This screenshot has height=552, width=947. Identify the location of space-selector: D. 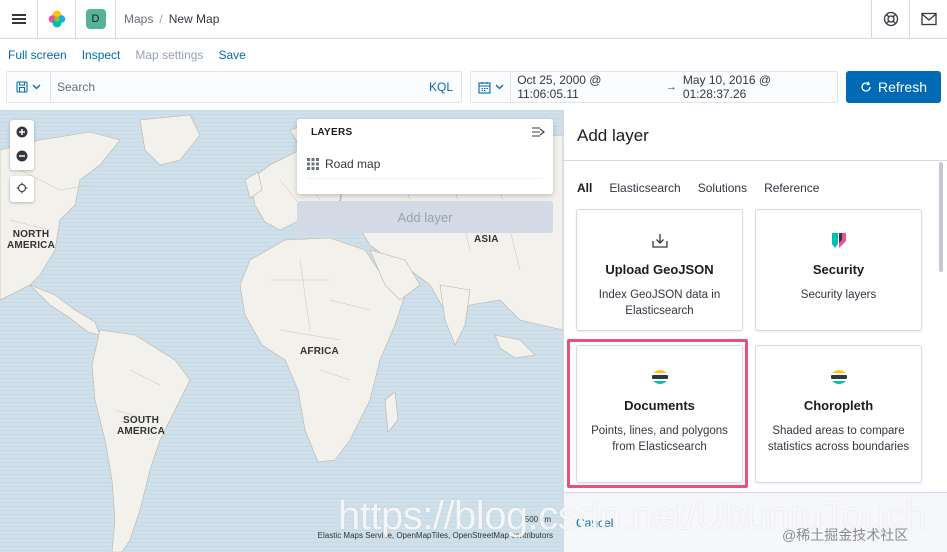
(96, 19).